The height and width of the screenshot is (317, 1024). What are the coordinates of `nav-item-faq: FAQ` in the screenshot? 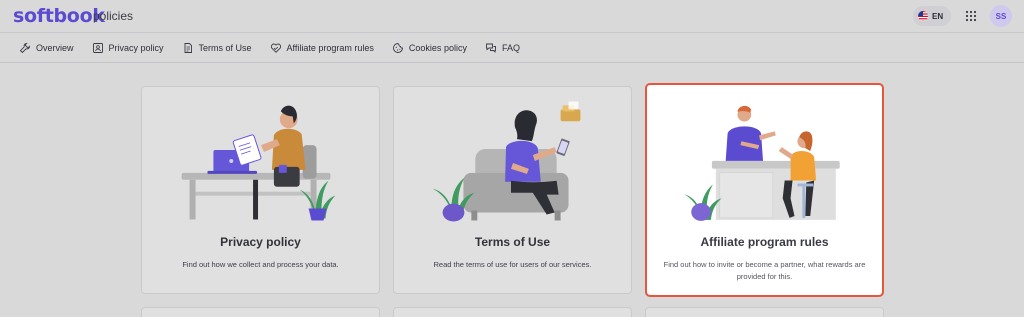 It's located at (502, 48).